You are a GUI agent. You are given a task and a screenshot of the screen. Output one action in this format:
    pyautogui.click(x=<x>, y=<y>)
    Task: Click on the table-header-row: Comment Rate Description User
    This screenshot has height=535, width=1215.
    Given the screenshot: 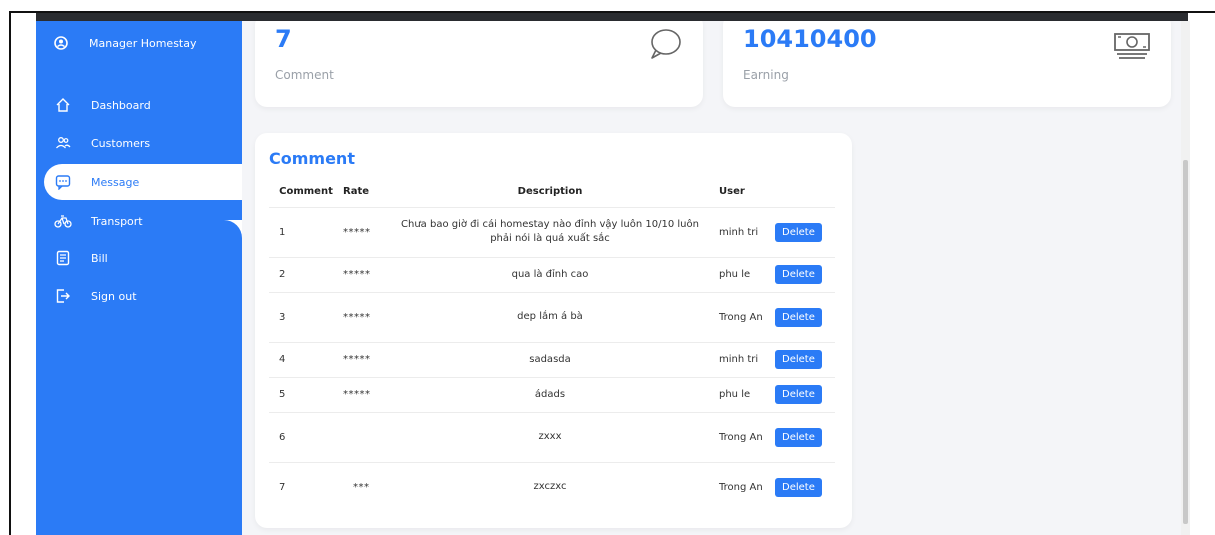 What is the action you would take?
    pyautogui.click(x=552, y=192)
    